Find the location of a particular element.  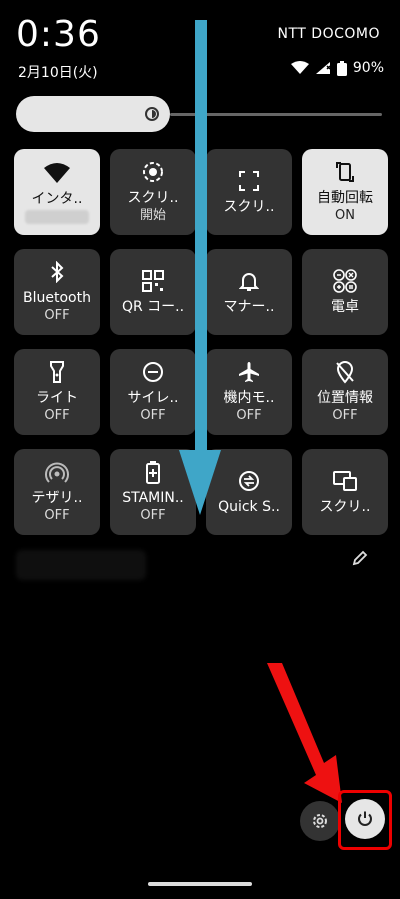

quick-tile-auto-rotate: 自動回転 ON is located at coordinates (345, 192).